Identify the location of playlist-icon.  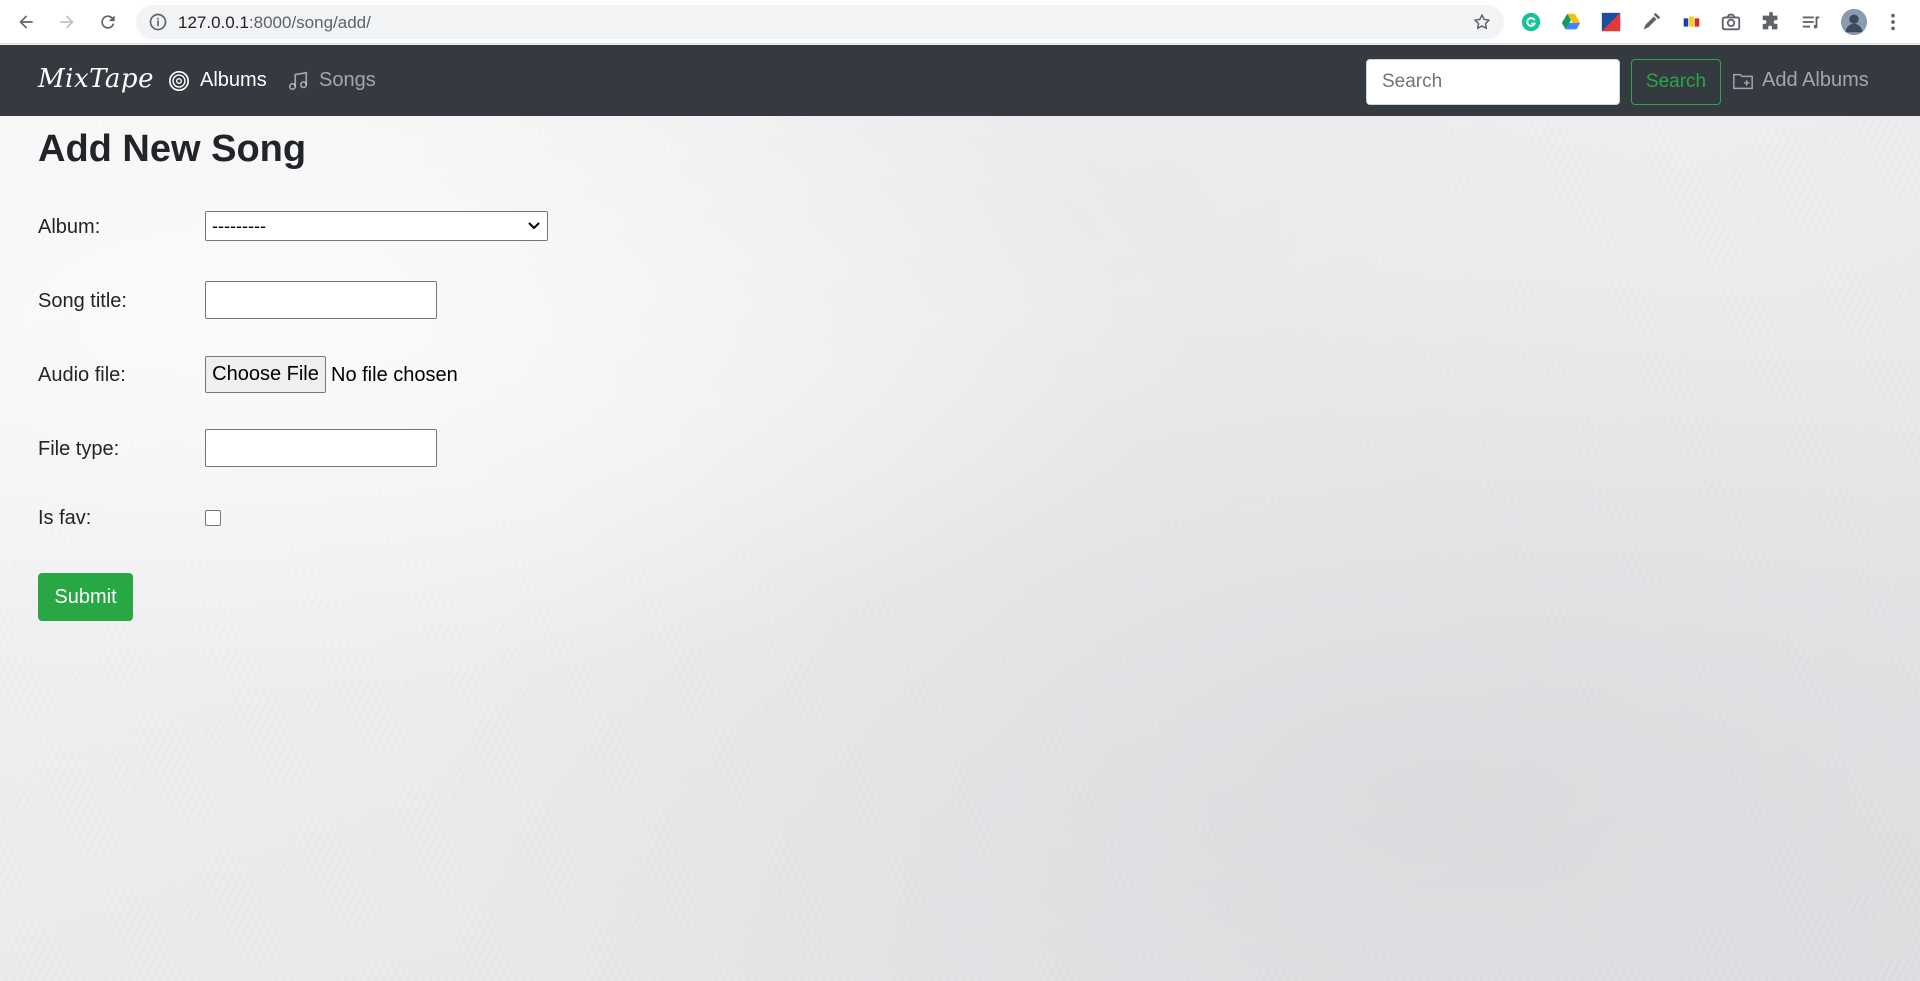
(1811, 22).